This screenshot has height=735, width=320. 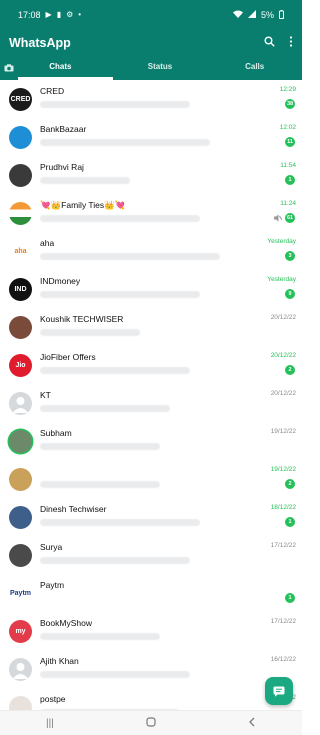 What do you see at coordinates (59, 14) in the screenshot?
I see `notification-icon: ▮` at bounding box center [59, 14].